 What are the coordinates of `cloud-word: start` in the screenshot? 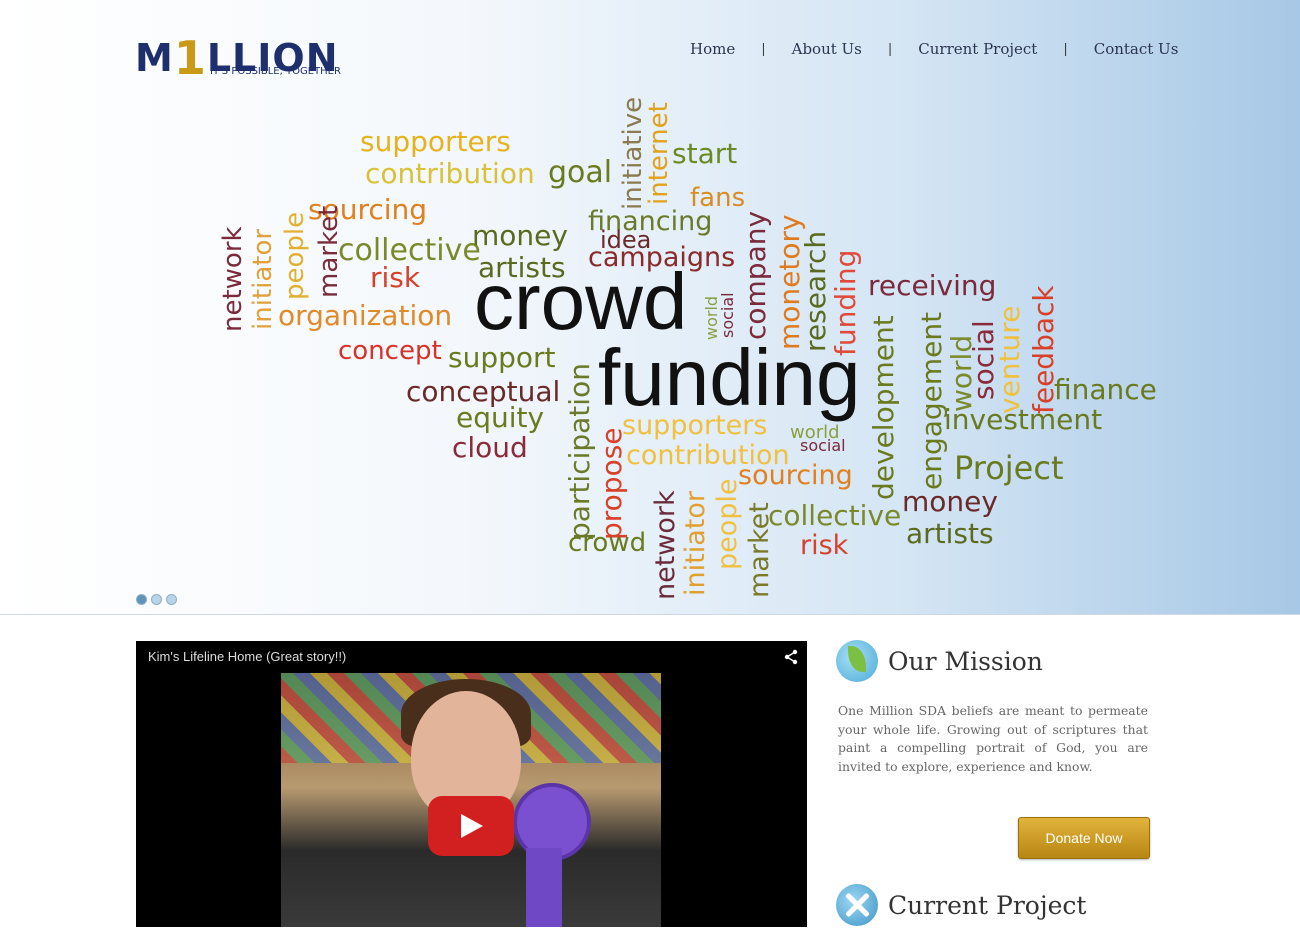 It's located at (705, 153).